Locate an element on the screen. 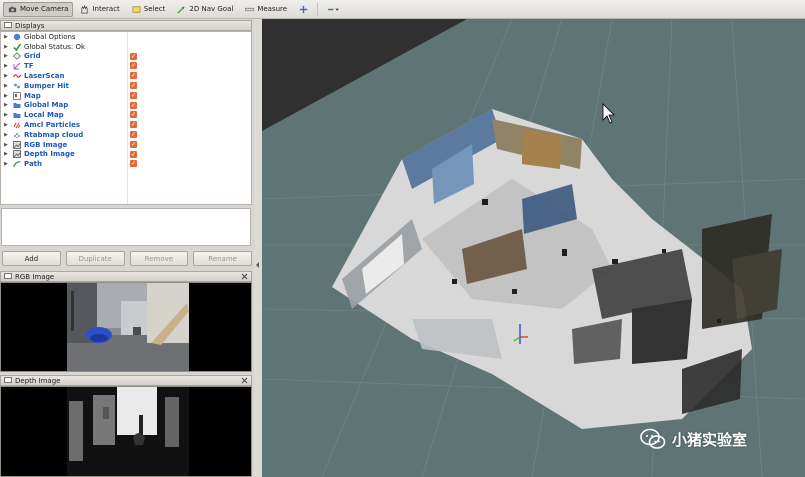 This screenshot has width=805, height=477. splitter-arrow-icon is located at coordinates (257, 265).